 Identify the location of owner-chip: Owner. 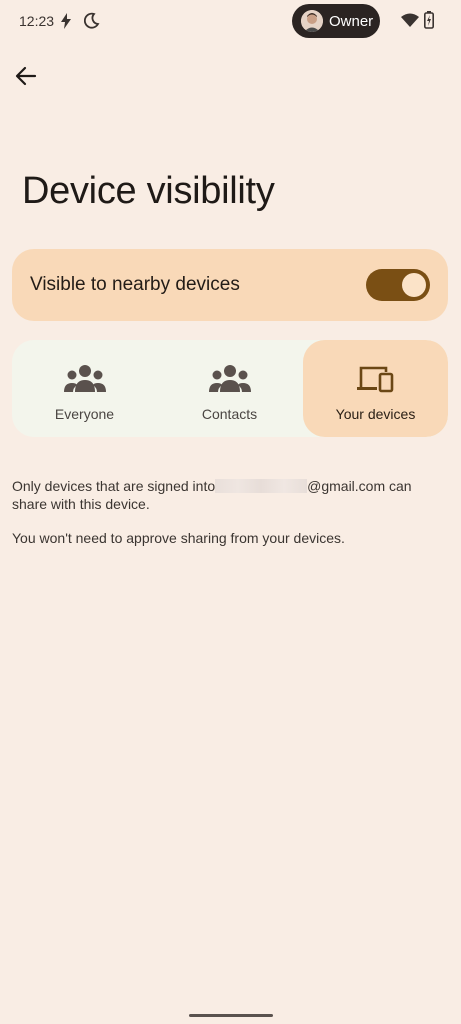
(336, 21).